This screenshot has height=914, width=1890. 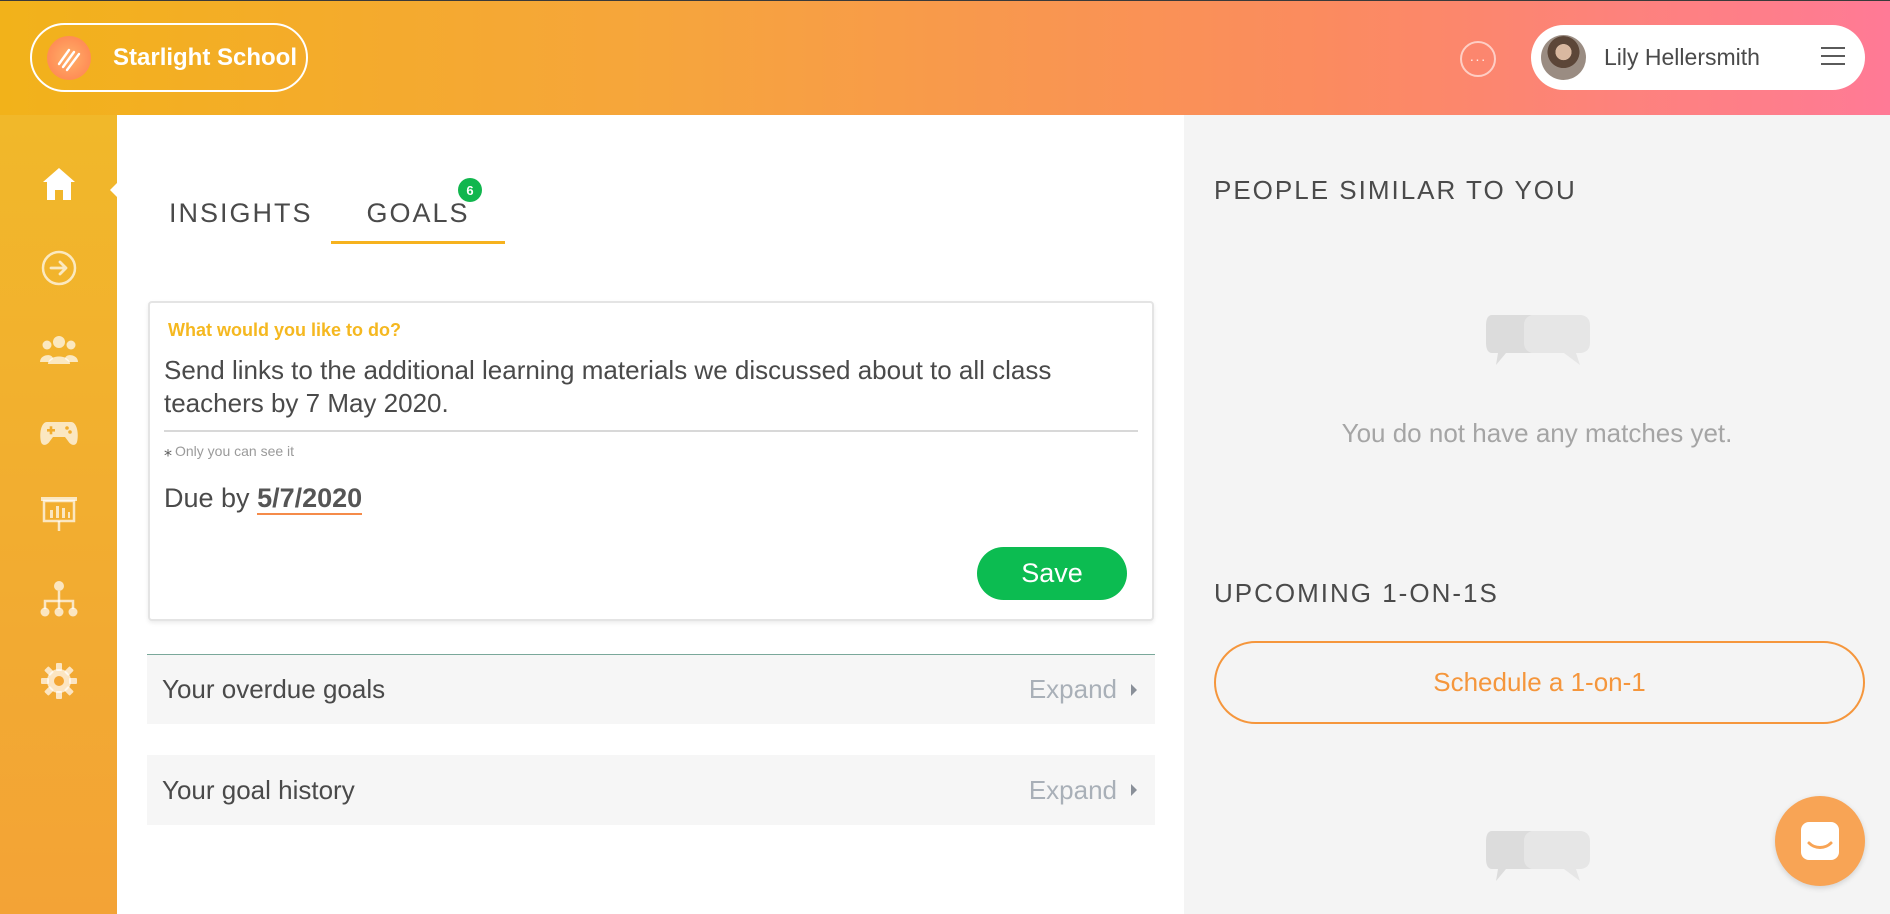 I want to click on sidebar-nav, so click(x=59, y=514).